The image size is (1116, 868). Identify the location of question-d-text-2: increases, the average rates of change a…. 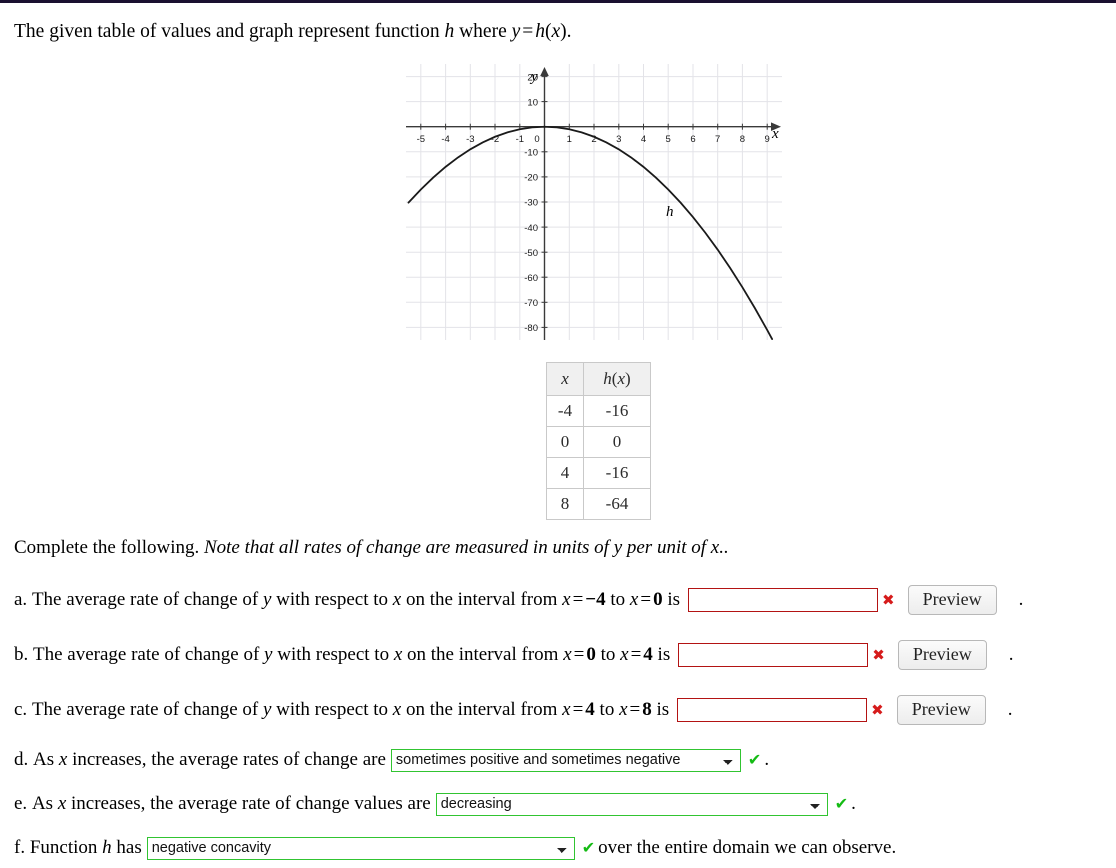
(226, 759).